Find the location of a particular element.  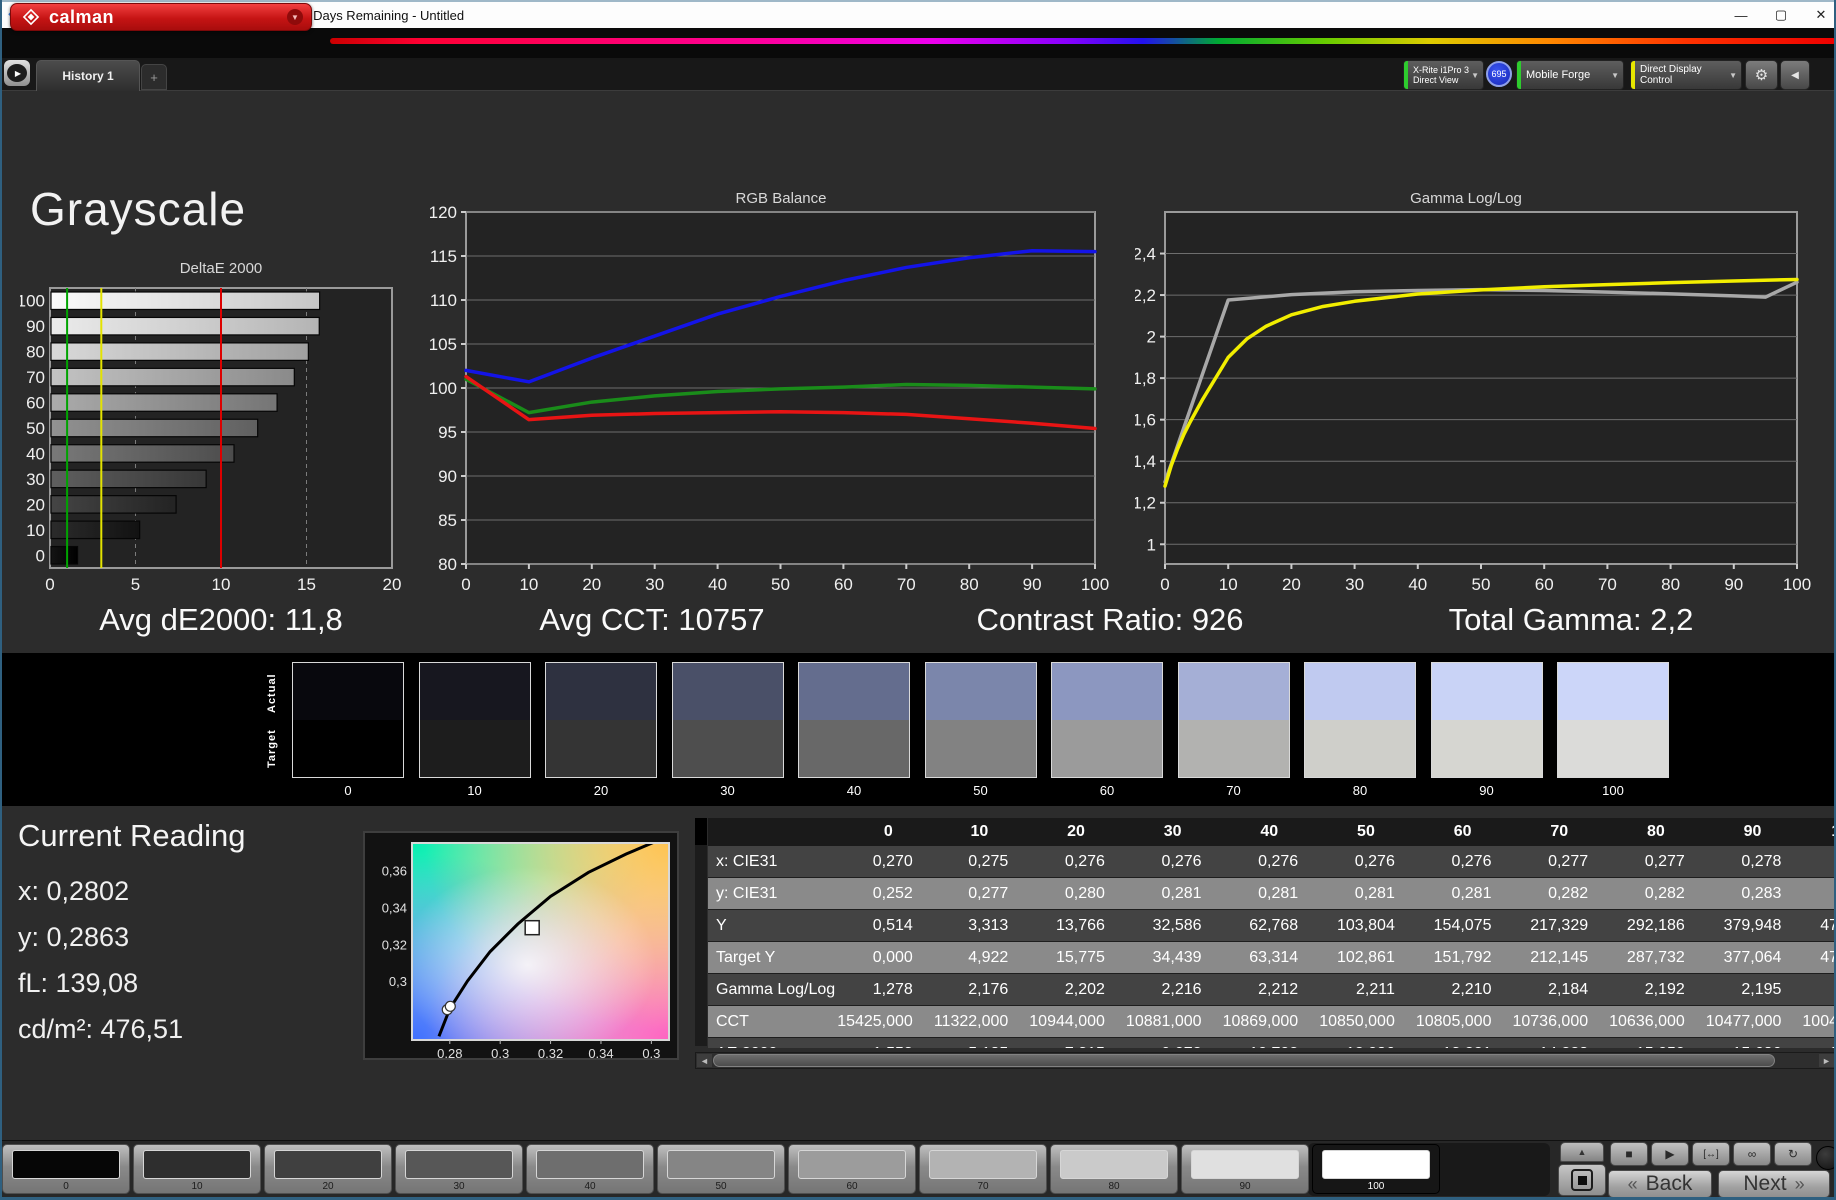

chevron-left-icon: ◀ is located at coordinates (1795, 75).